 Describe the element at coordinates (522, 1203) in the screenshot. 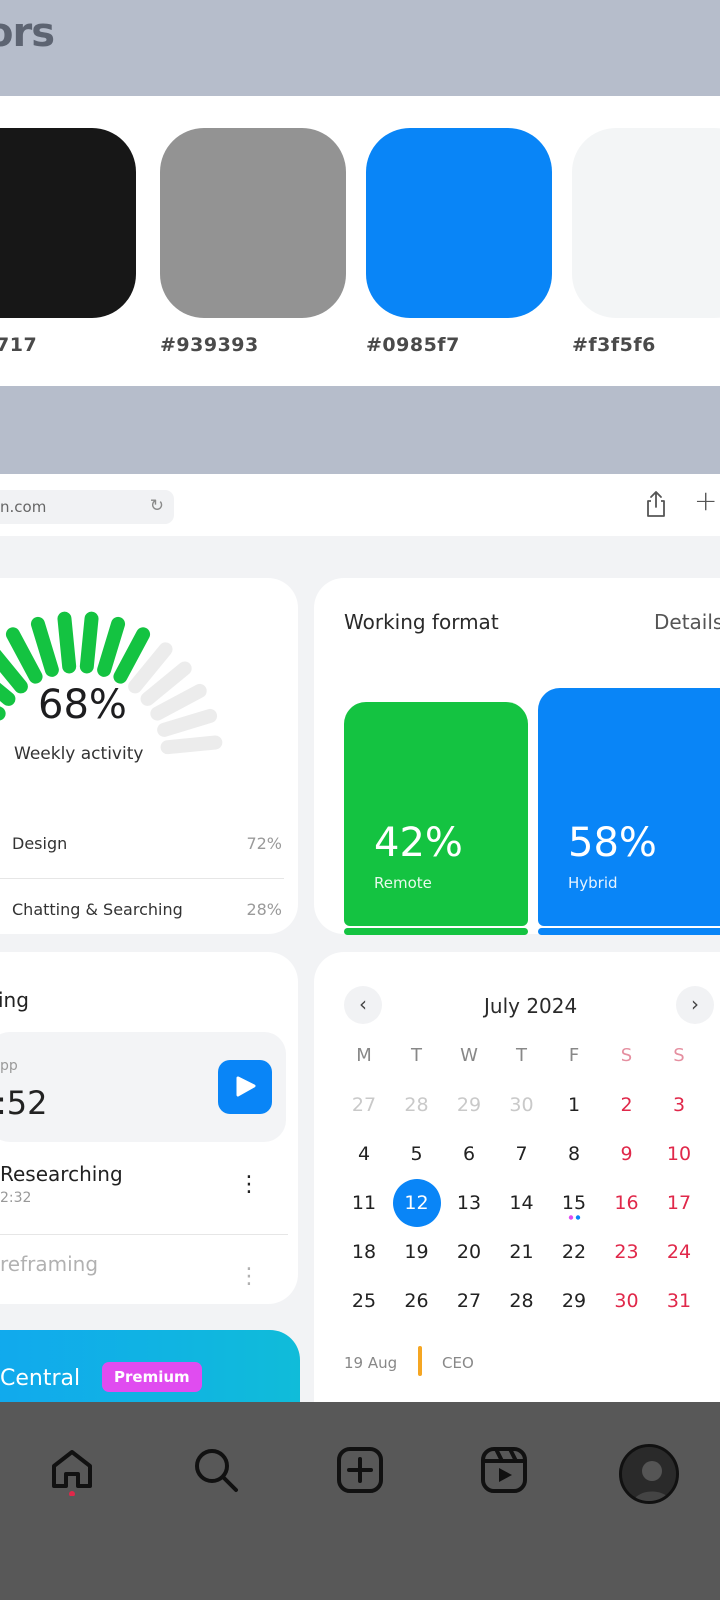

I see `calendar-day: 14` at that location.